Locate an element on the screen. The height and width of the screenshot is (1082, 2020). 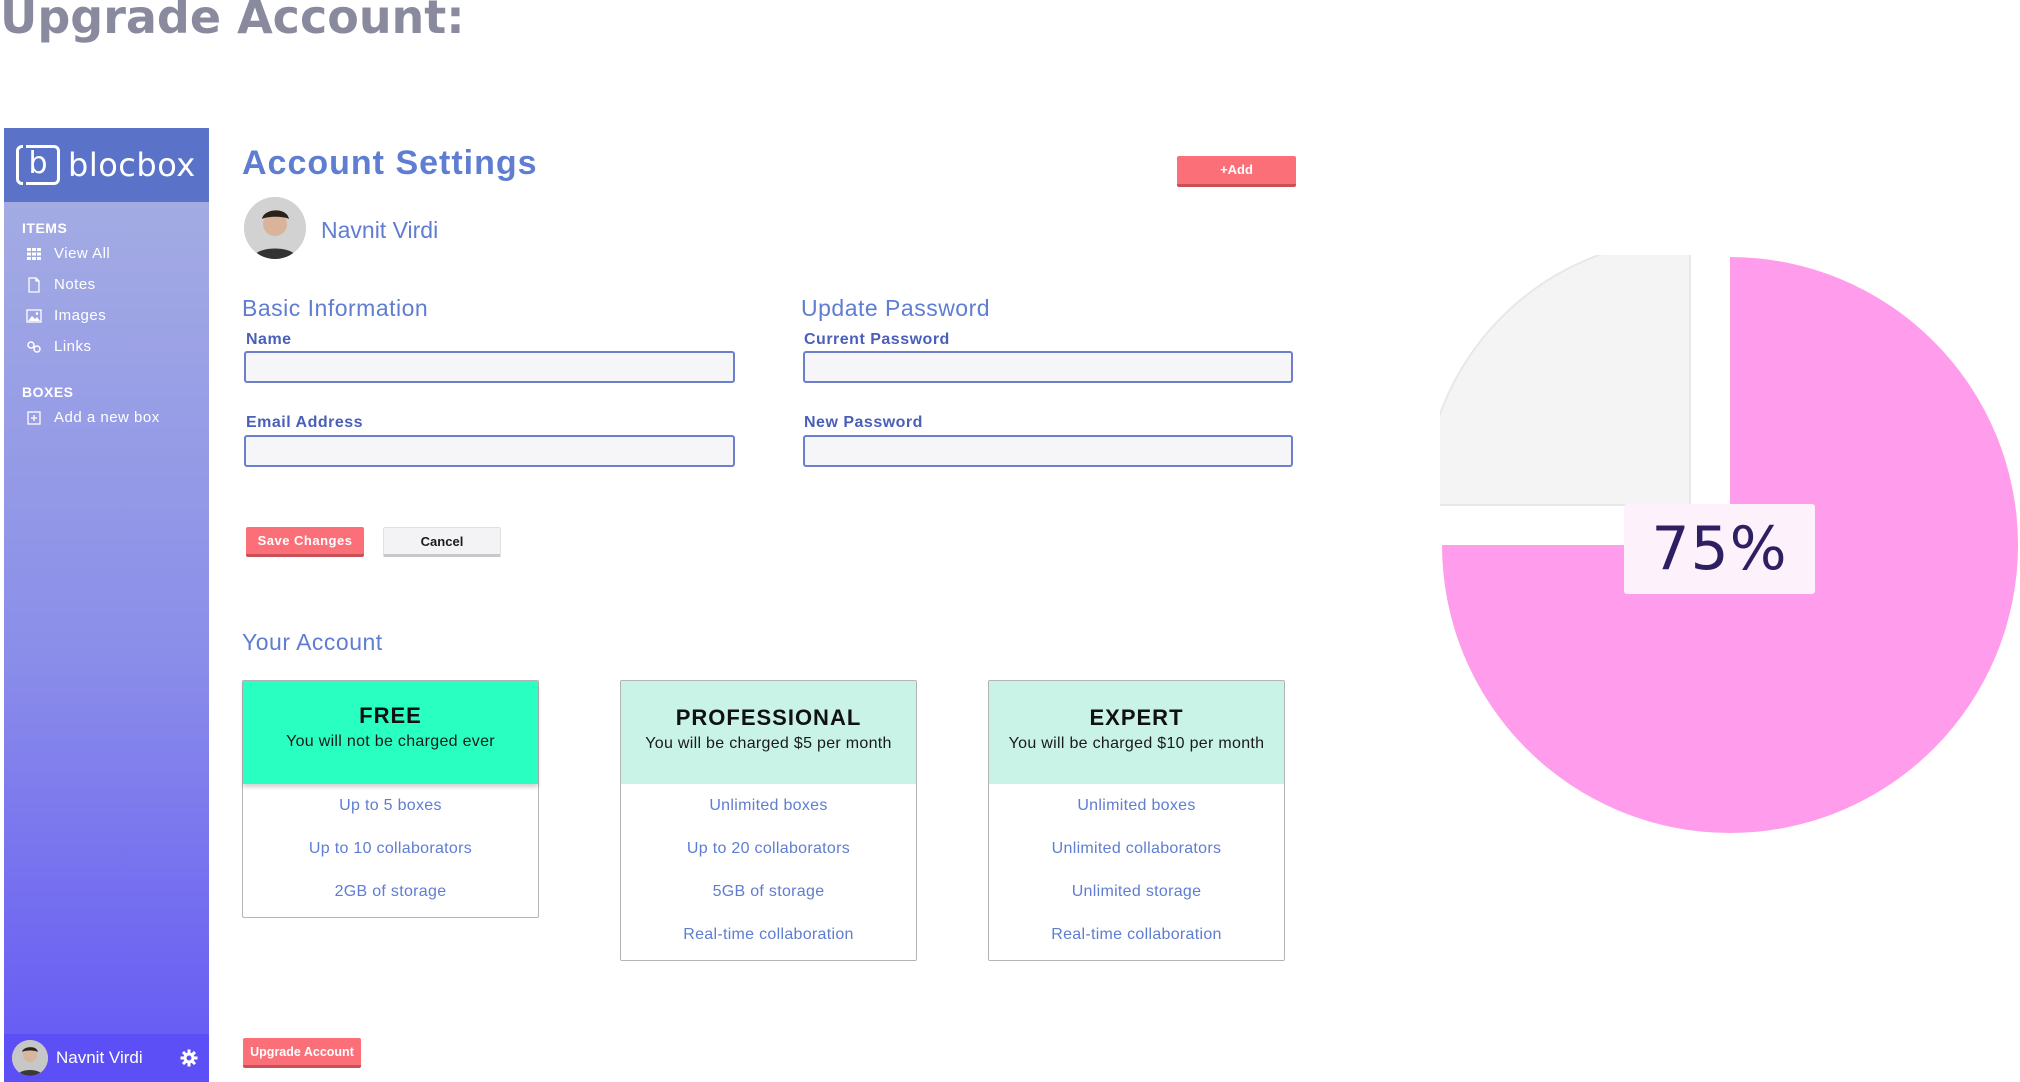
plan-feature: Unlimited collaborators is located at coordinates (1136, 848).